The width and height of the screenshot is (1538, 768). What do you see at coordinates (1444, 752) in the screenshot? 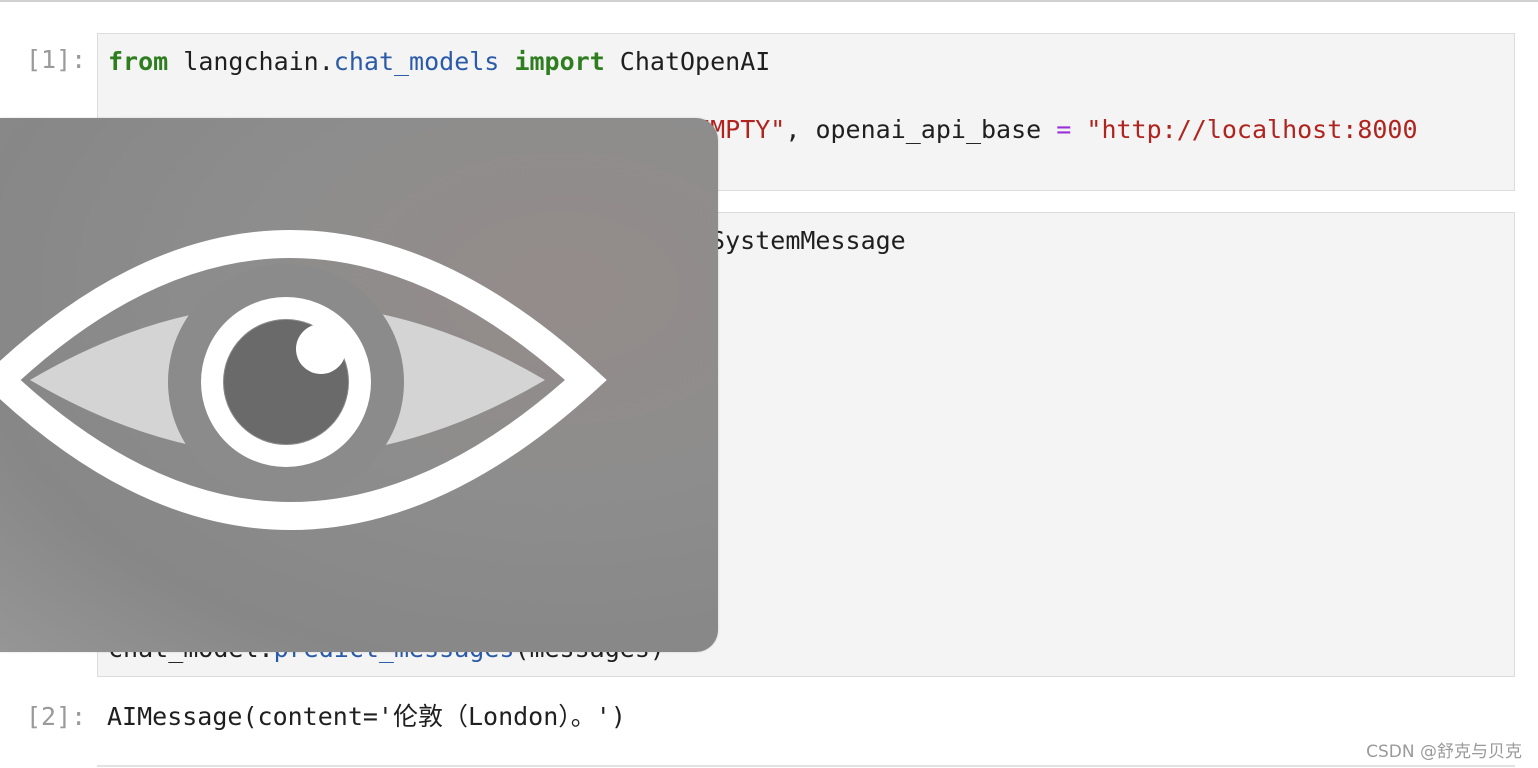
I see `watermark: CSDN @舒克与贝克` at bounding box center [1444, 752].